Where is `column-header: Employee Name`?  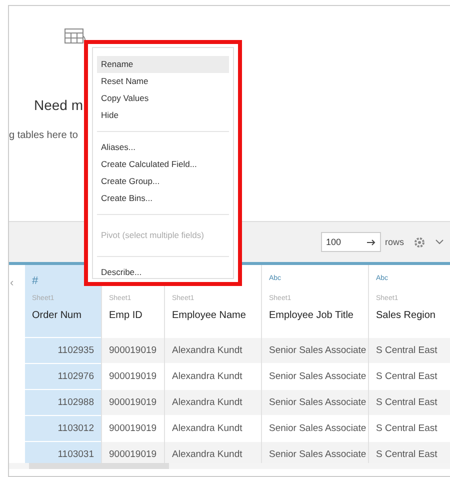 column-header: Employee Name is located at coordinates (213, 315).